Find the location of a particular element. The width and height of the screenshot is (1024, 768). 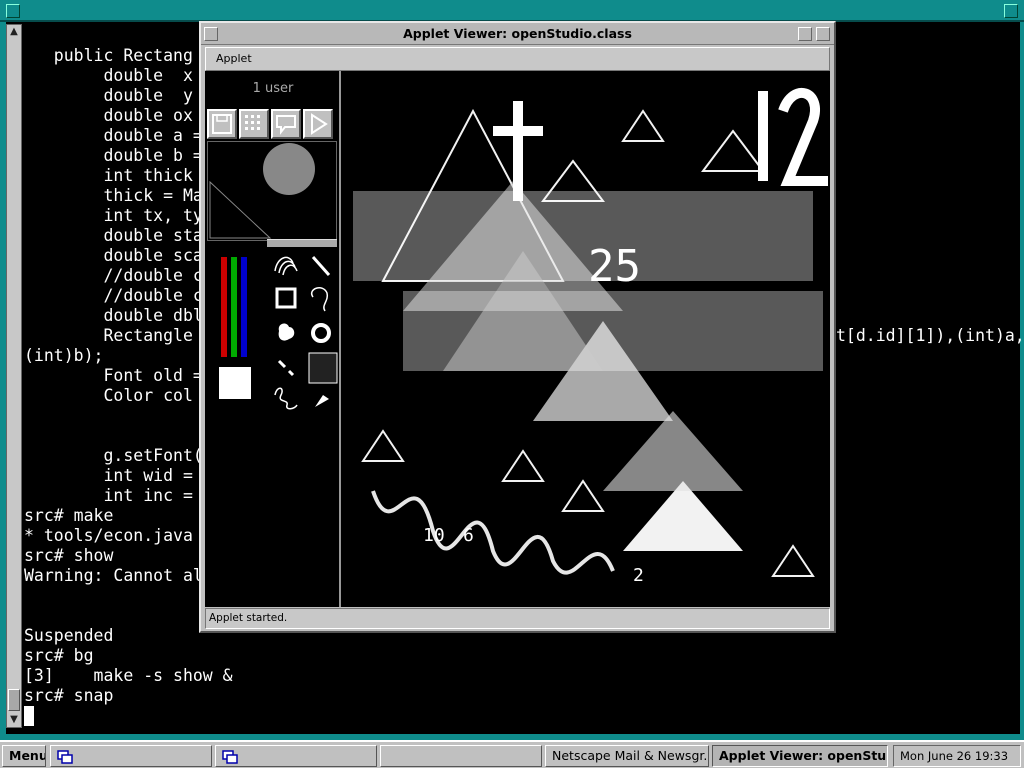

terminal-line: int tx, ty is located at coordinates (113, 215).